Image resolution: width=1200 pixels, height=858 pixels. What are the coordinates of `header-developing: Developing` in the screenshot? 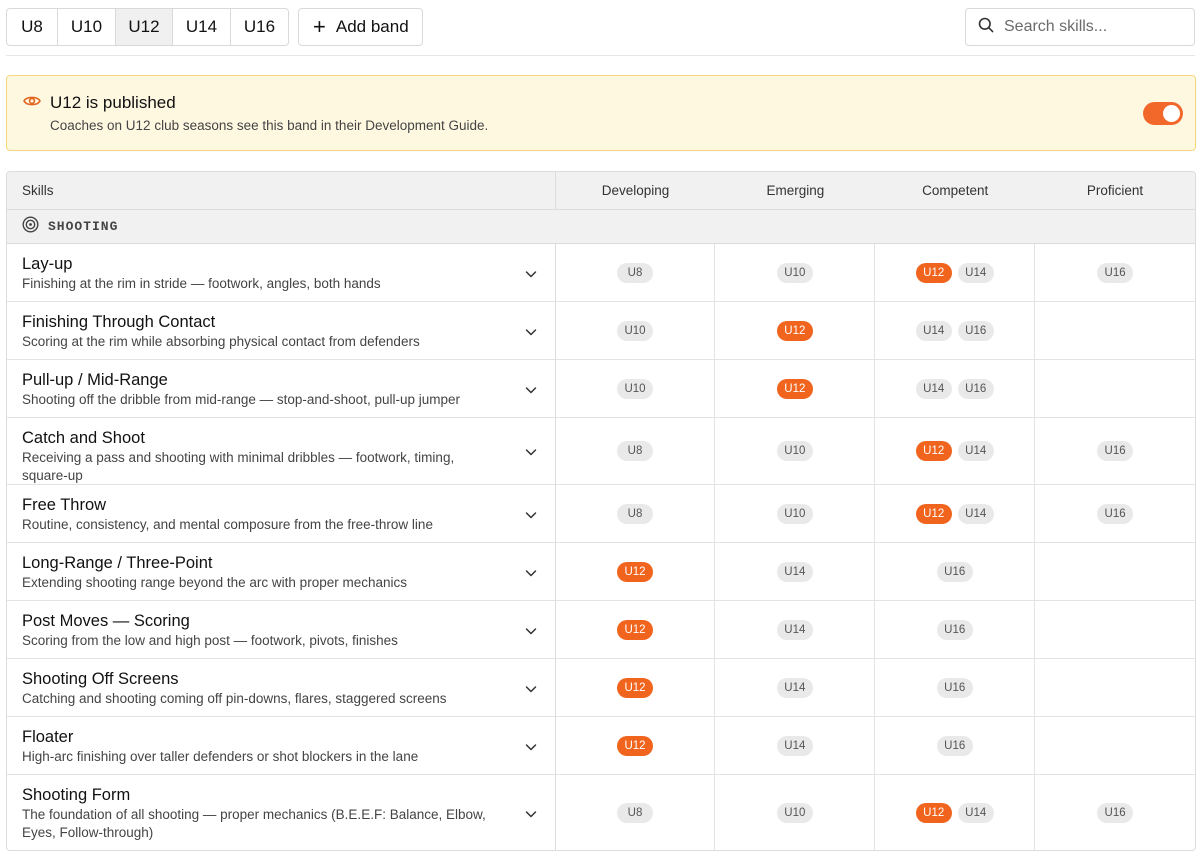 It's located at (635, 190).